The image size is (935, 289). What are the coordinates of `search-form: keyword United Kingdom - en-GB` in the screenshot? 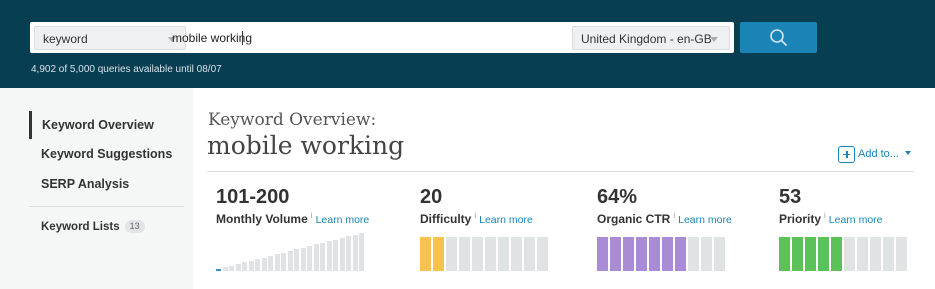 It's located at (382, 37).